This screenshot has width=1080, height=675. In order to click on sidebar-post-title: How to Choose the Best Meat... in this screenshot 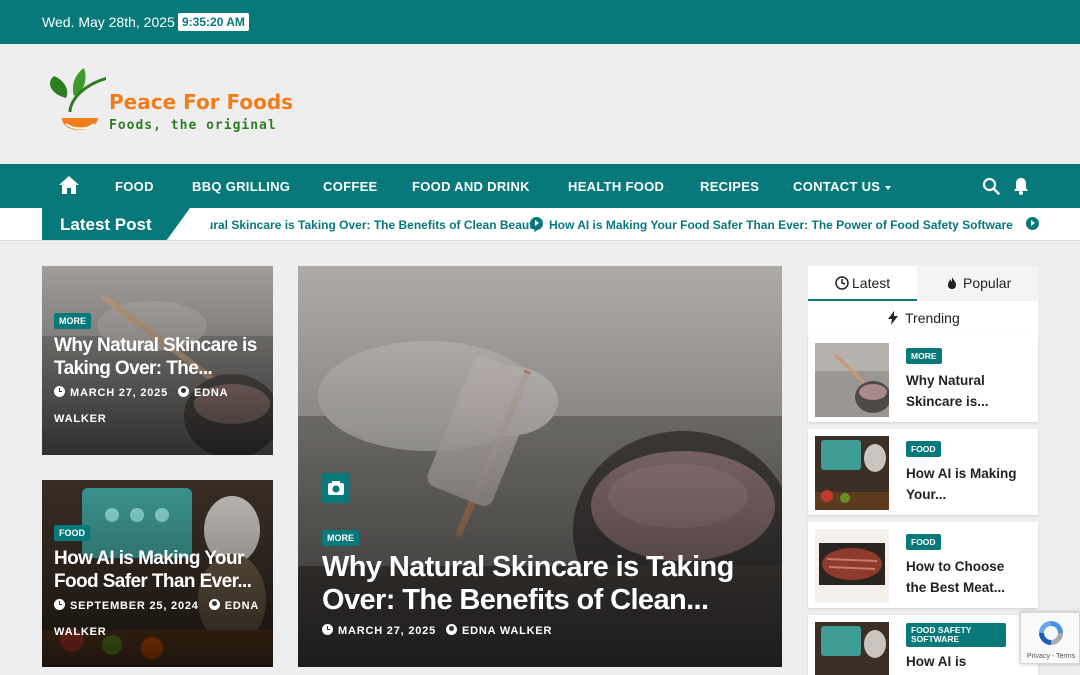, I will do `click(966, 577)`.